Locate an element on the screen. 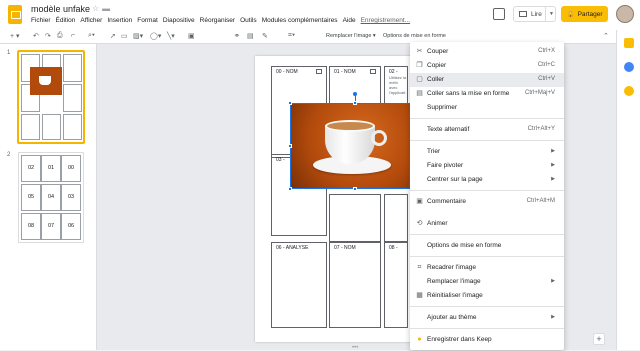 This screenshot has width=640, height=351. divider is located at coordinates (545, 14).